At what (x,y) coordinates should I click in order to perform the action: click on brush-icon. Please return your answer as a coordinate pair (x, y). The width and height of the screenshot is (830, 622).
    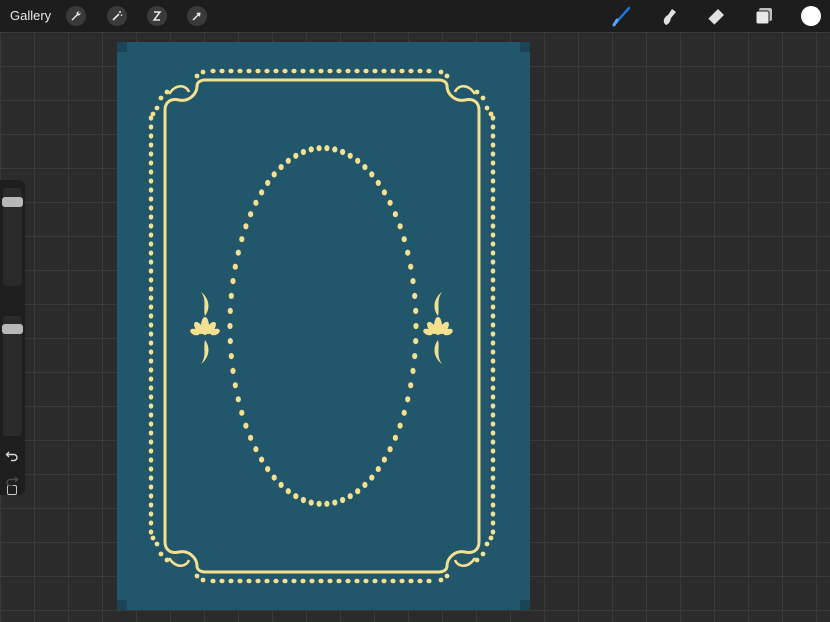
    Looking at the image, I should click on (622, 16).